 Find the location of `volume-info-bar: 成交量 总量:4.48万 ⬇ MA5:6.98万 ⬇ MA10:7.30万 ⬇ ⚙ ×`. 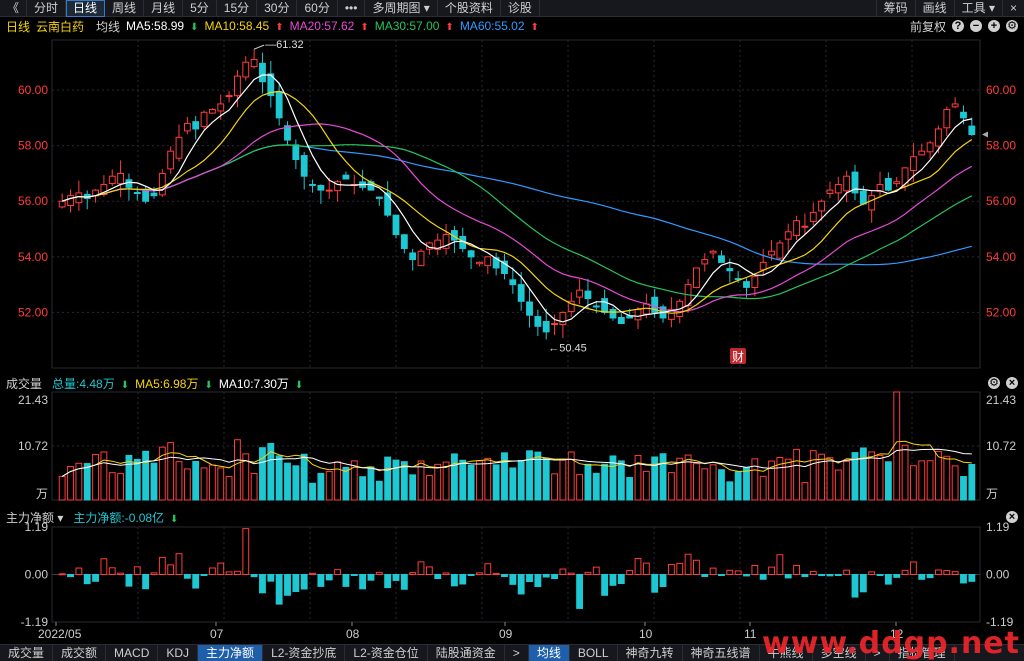

volume-info-bar: 成交量 总量:4.48万 ⬇ MA5:6.98万 ⬇ MA10:7.30万 ⬇ ⚙ × is located at coordinates (512, 383).